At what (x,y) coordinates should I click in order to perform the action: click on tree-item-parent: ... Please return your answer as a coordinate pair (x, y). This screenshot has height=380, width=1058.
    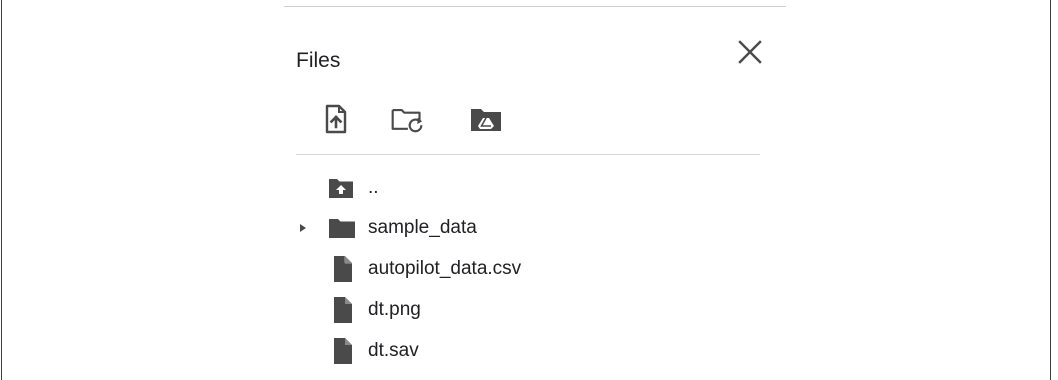
    Looking at the image, I should click on (335, 188).